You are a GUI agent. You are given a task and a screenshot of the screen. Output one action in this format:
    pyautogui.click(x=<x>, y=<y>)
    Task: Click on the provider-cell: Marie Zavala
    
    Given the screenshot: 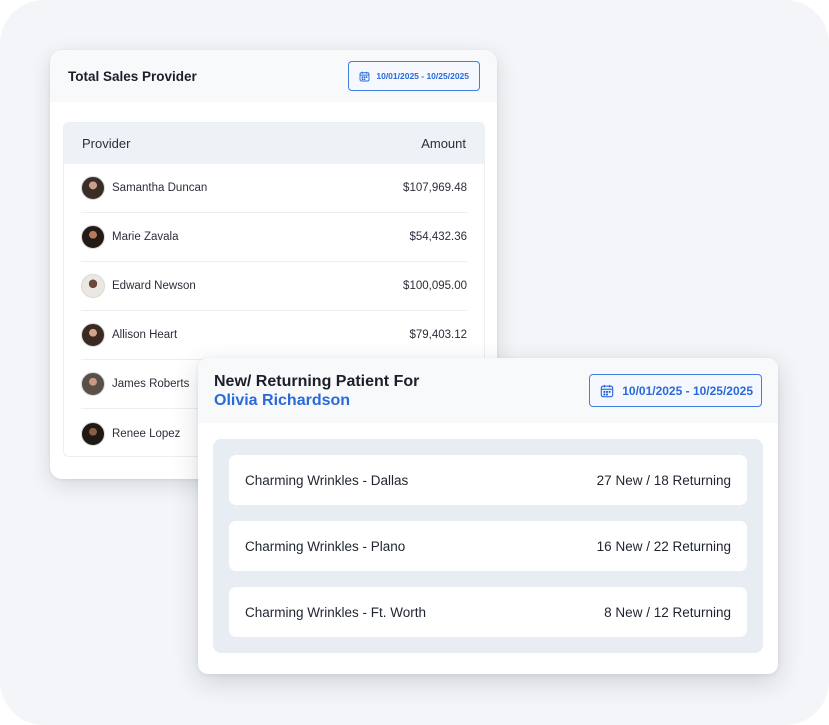 What is the action you would take?
    pyautogui.click(x=129, y=237)
    